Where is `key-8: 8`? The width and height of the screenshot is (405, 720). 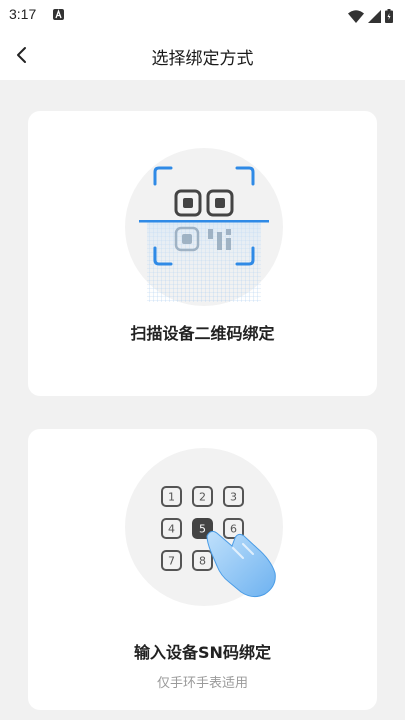 key-8: 8 is located at coordinates (202, 561).